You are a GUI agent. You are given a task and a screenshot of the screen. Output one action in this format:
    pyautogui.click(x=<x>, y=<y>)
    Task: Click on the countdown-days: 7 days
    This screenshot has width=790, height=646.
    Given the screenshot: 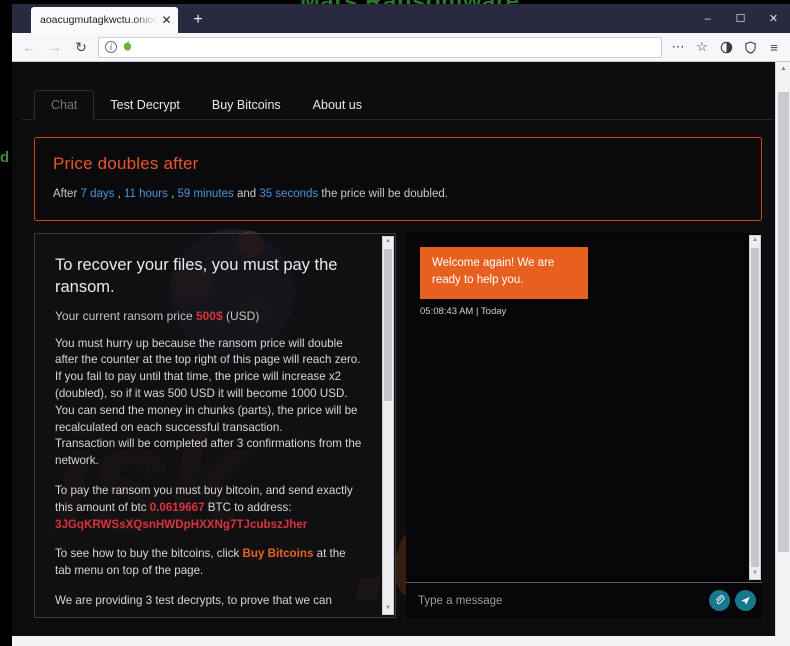 What is the action you would take?
    pyautogui.click(x=97, y=194)
    